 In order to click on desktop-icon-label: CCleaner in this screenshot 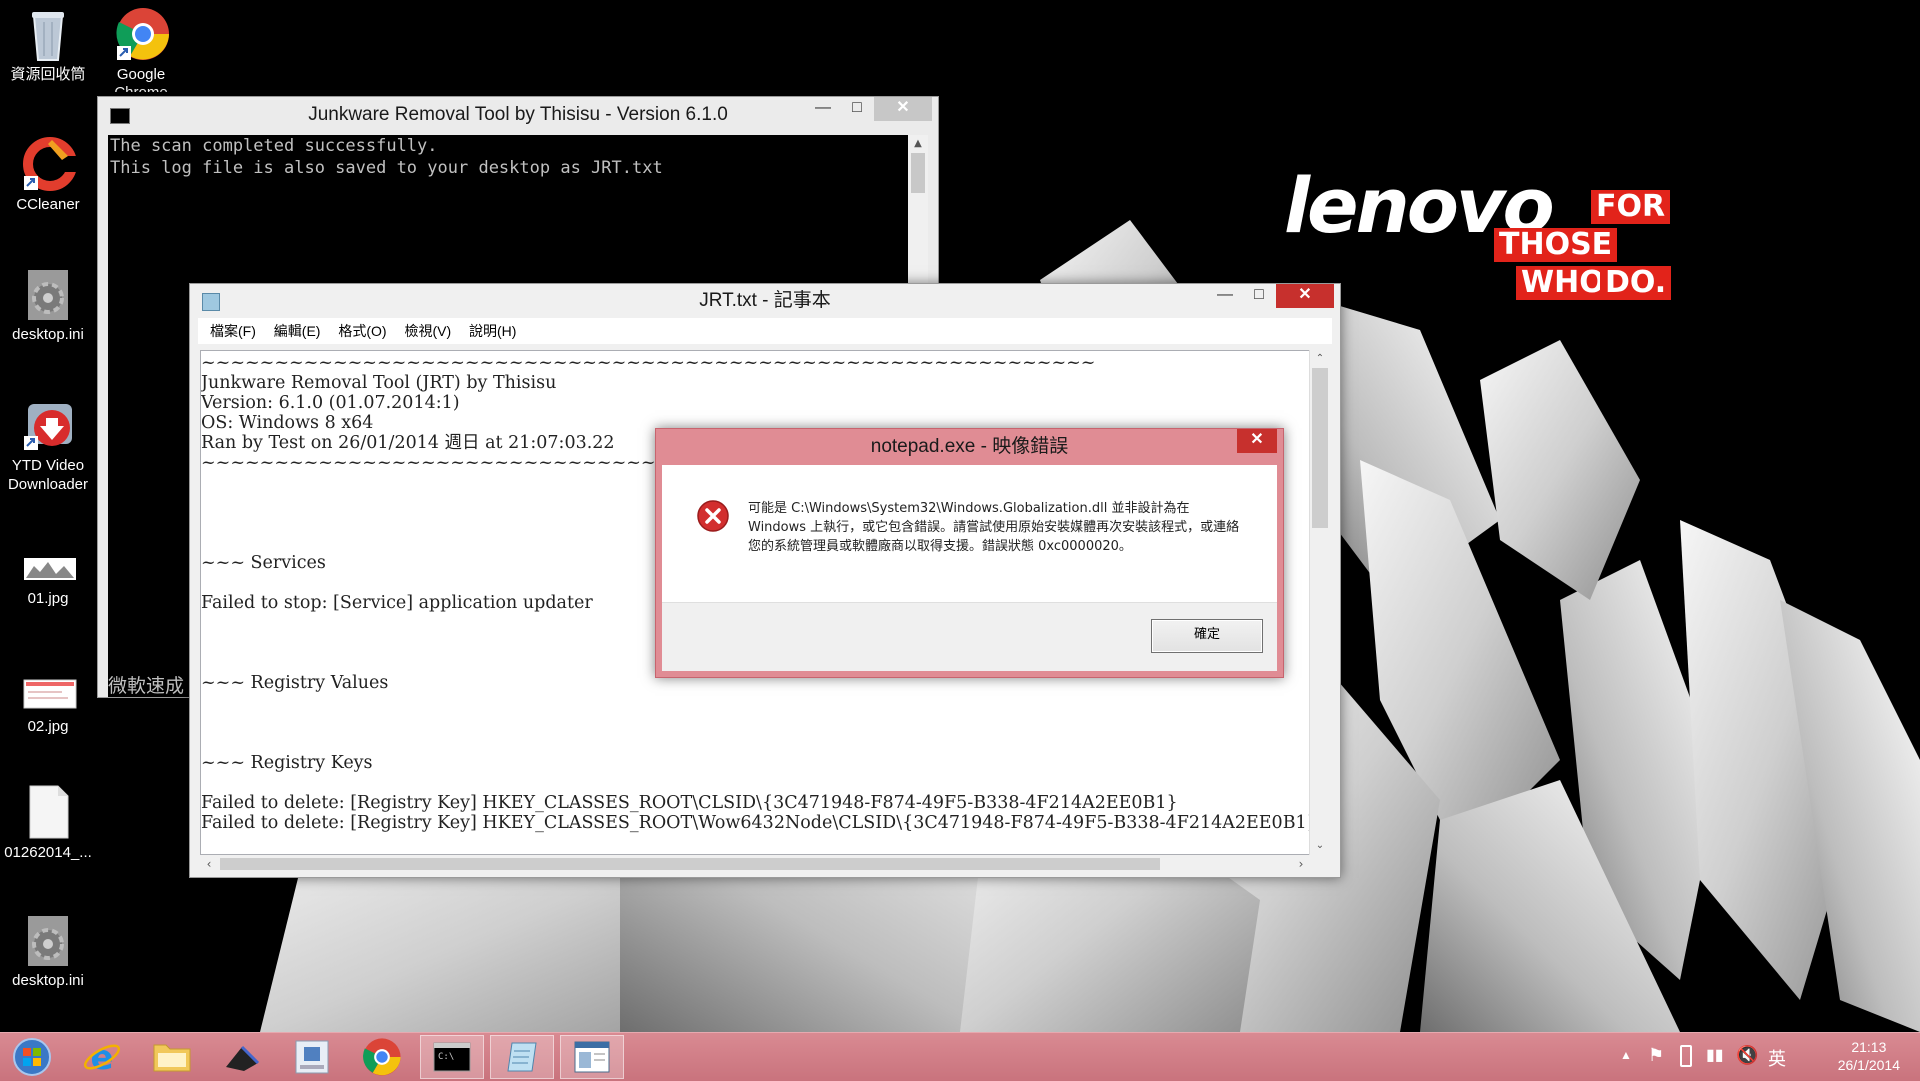, I will do `click(48, 204)`.